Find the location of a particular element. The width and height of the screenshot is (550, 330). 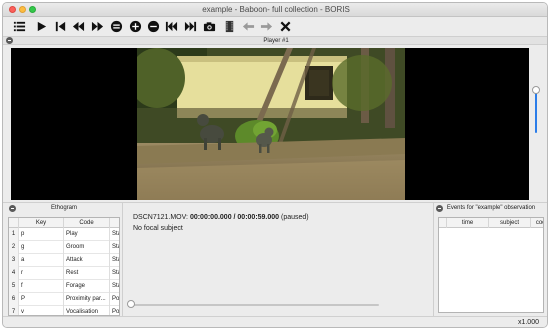

behavior-key: P is located at coordinates (41, 299).